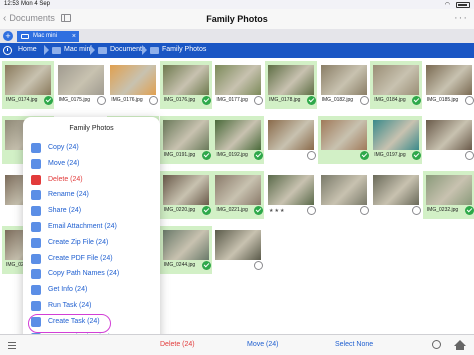  I want to click on file-cell: IMG_0184.jpg, so click(396, 85).